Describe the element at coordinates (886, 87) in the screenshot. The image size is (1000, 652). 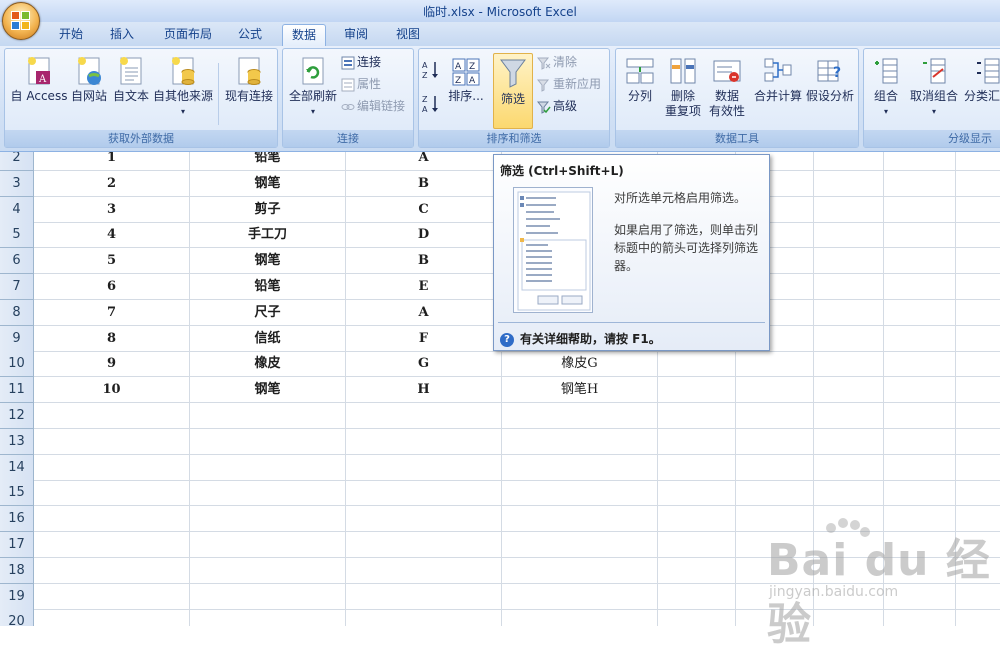
I see `group-button: 组合 ▾` at that location.